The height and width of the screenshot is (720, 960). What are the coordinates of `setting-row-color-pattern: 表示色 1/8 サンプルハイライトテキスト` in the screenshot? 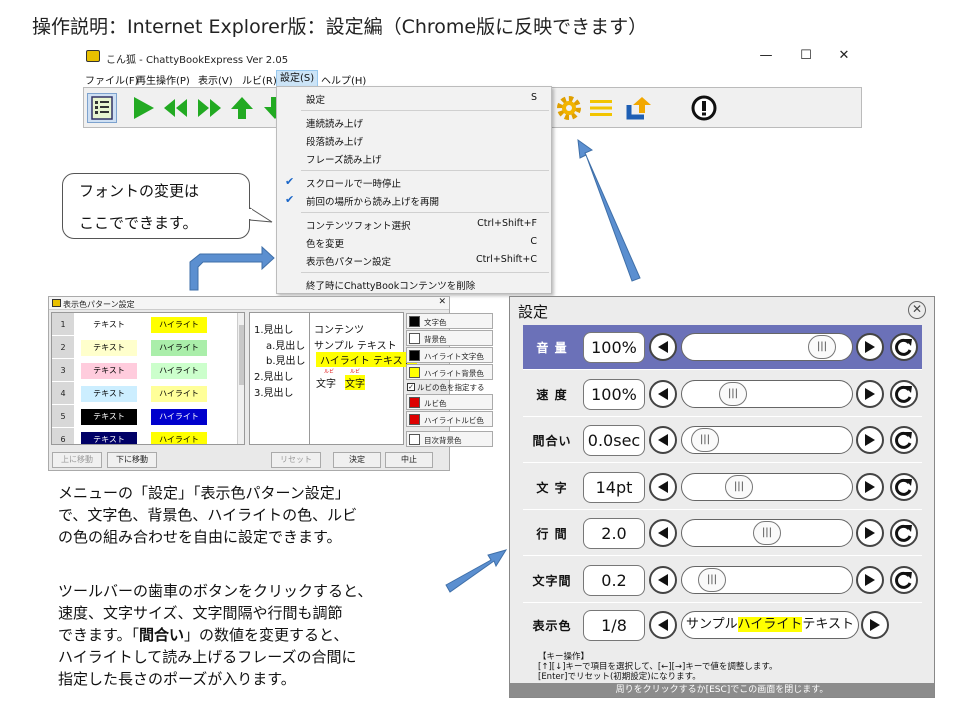 It's located at (722, 625).